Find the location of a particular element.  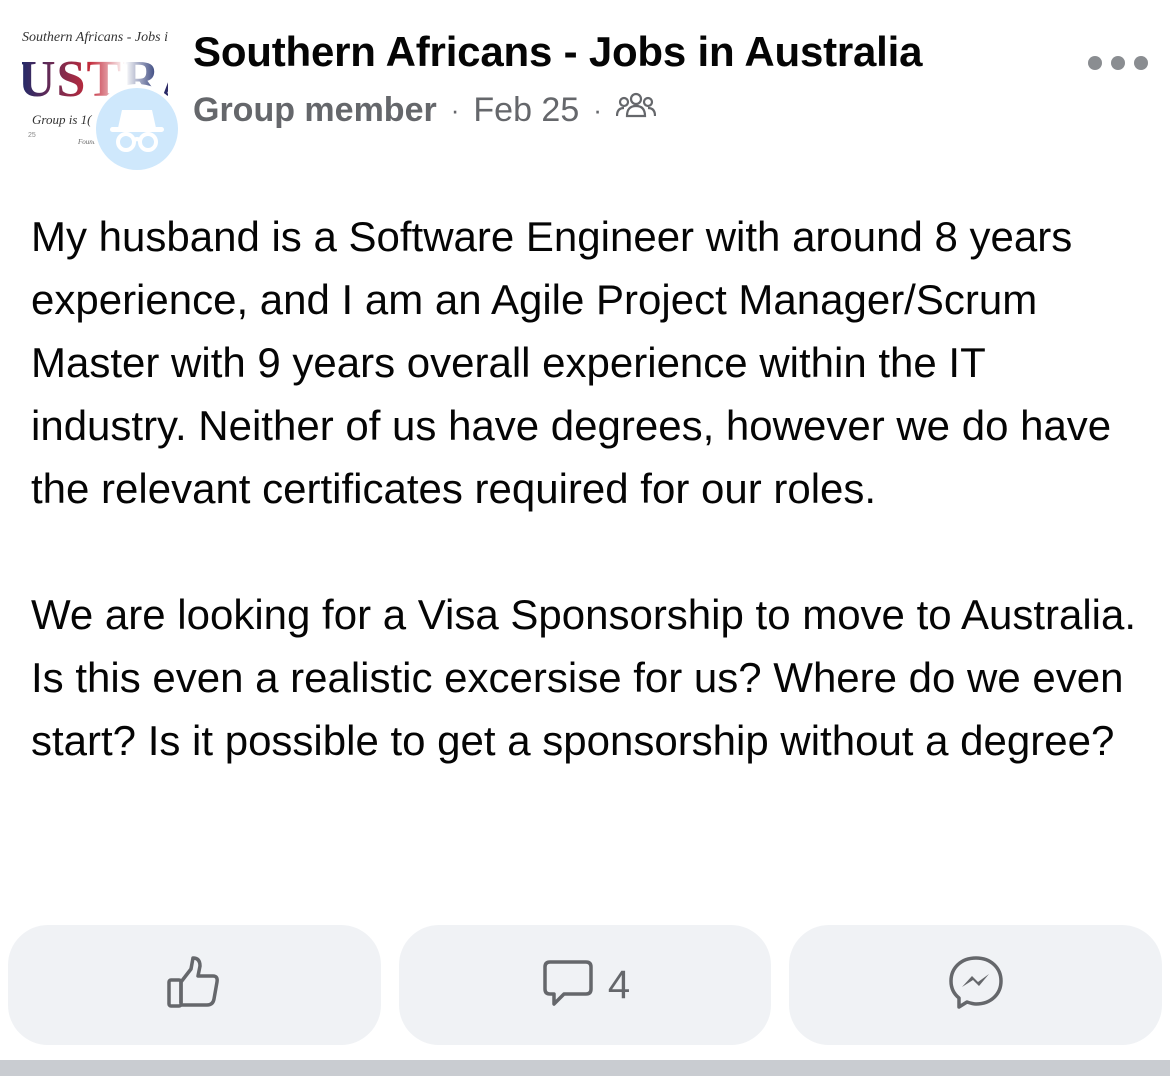

group-image-subcaption: Group is 1( is located at coordinates (62, 119).